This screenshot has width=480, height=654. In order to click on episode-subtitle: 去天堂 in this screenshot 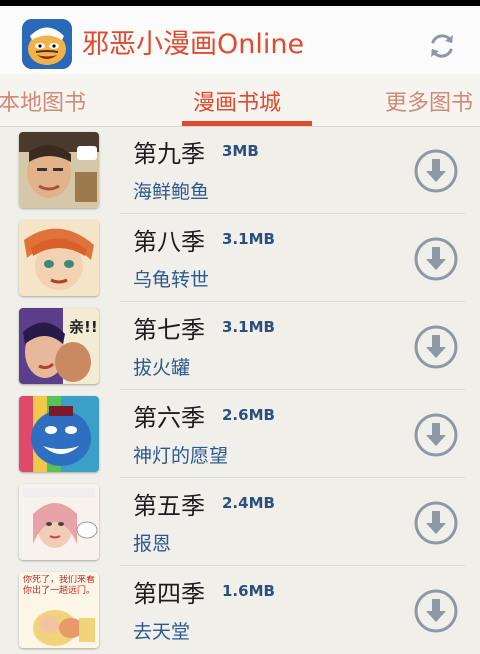, I will do `click(162, 632)`.